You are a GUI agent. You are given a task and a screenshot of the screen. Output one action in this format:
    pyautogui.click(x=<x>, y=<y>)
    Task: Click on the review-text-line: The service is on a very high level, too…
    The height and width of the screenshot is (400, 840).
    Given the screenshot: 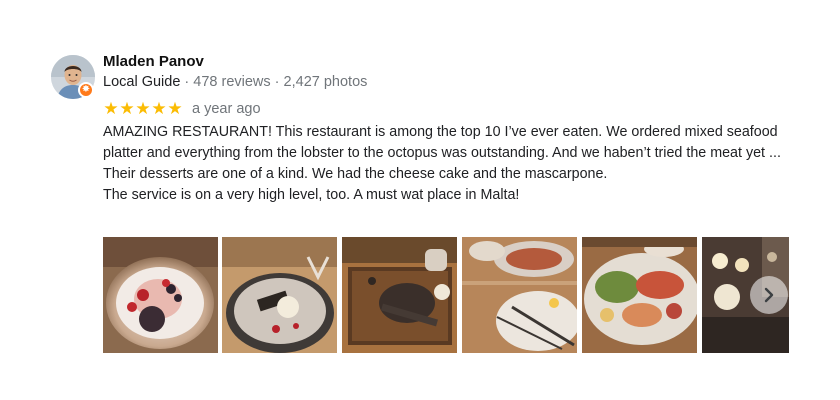 What is the action you would take?
    pyautogui.click(x=311, y=195)
    